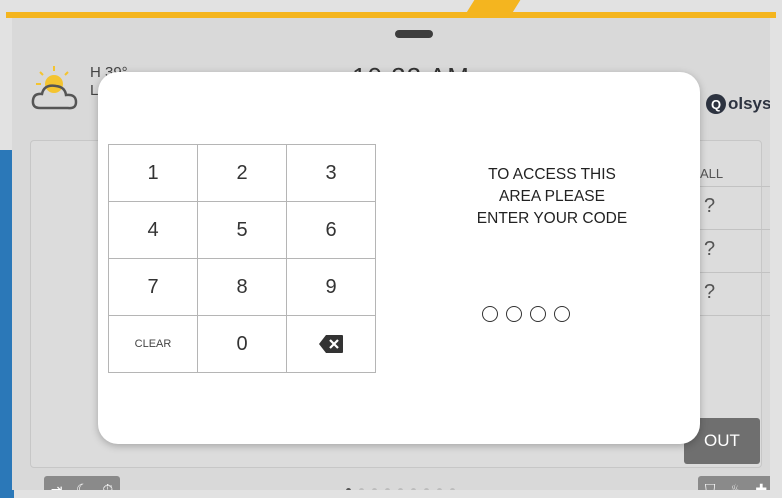 The width and height of the screenshot is (782, 498). What do you see at coordinates (242, 287) in the screenshot?
I see `key-8: 8` at bounding box center [242, 287].